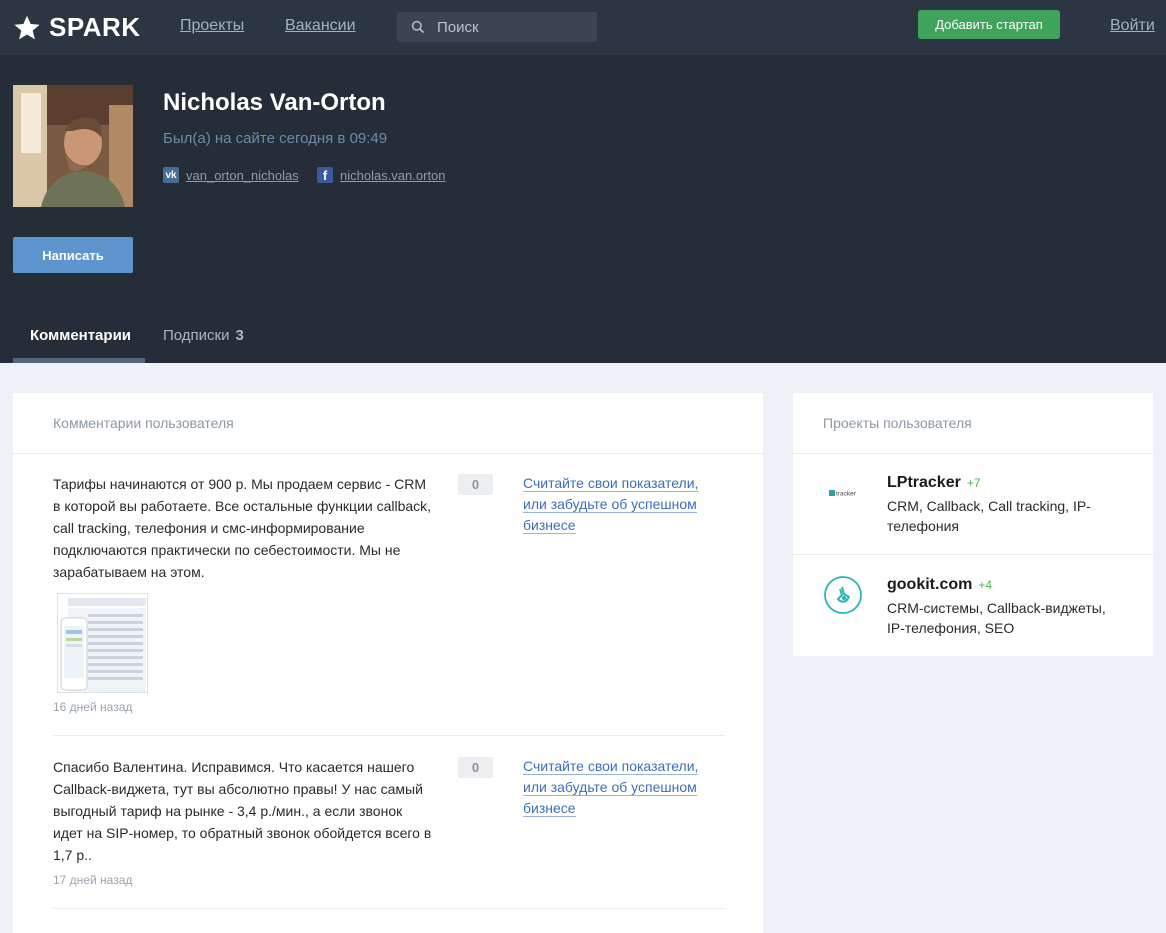  I want to click on gookit-logo-icon, so click(843, 595).